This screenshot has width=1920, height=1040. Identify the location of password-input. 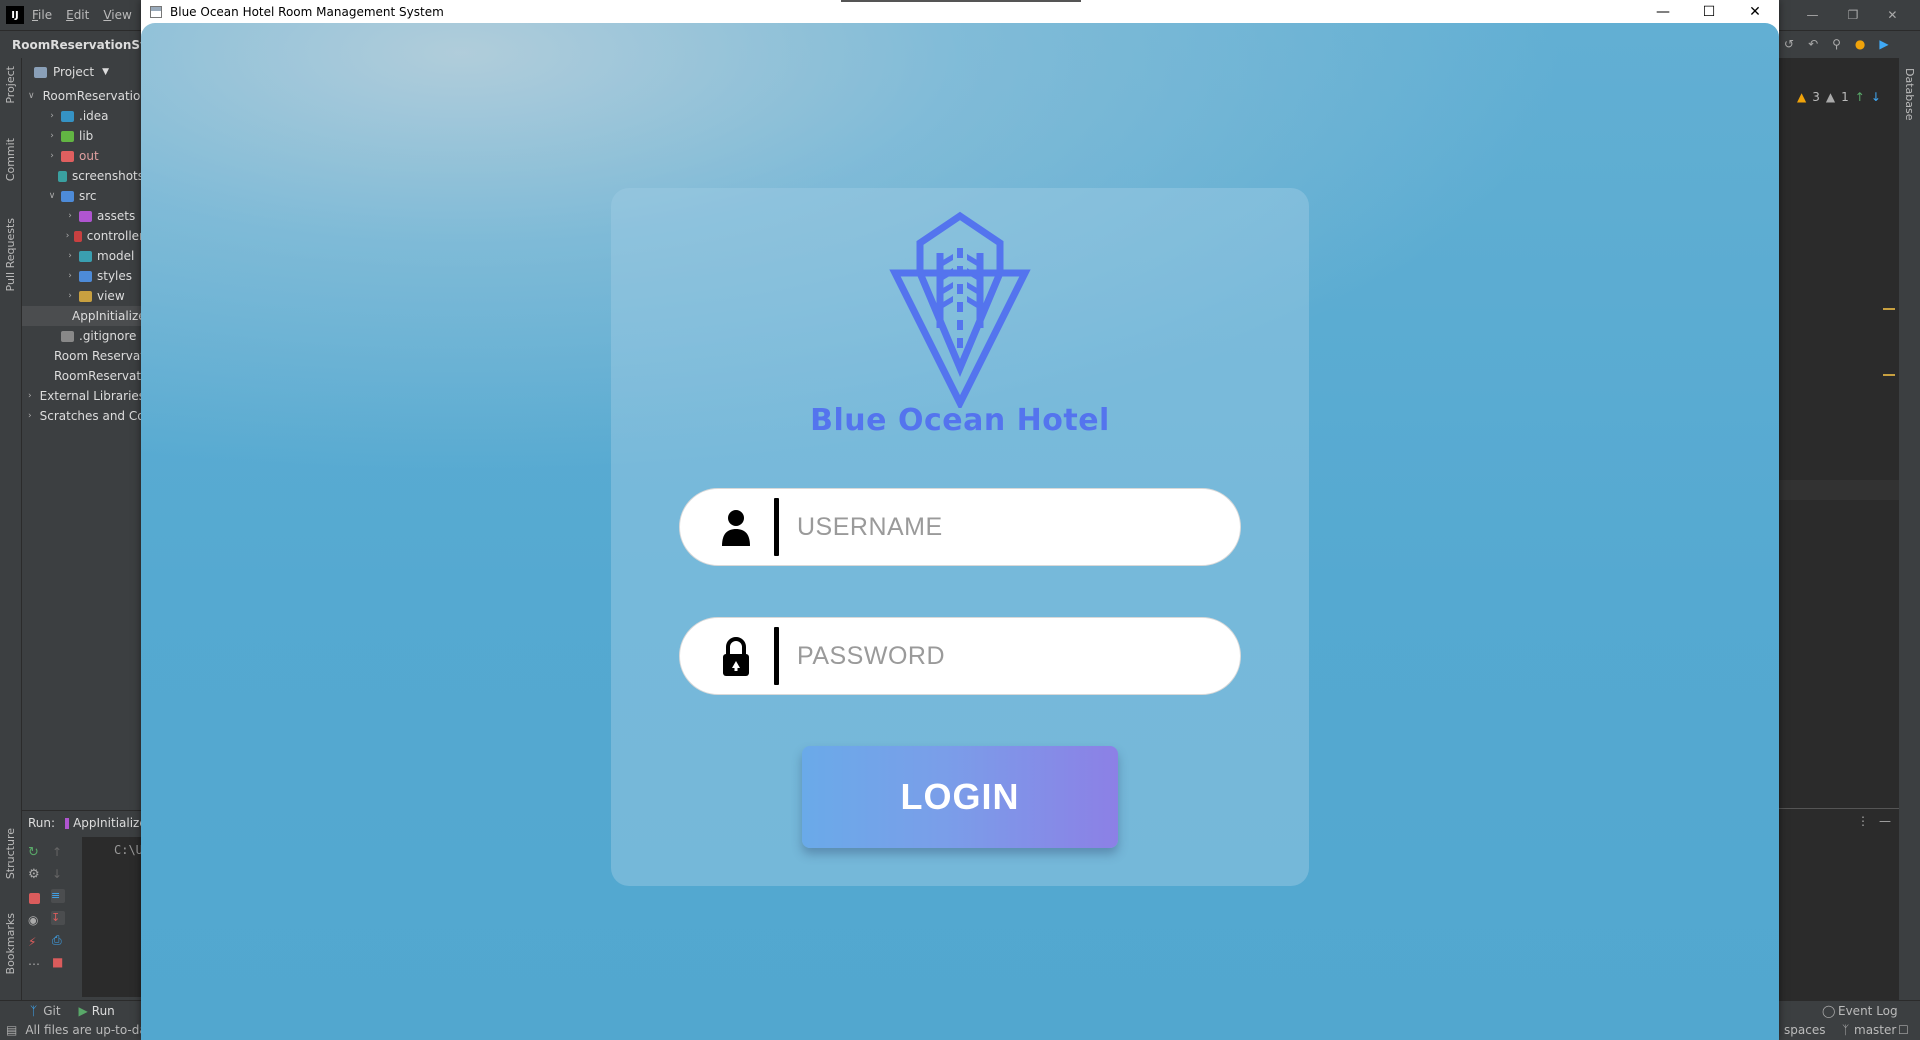
(1007, 656).